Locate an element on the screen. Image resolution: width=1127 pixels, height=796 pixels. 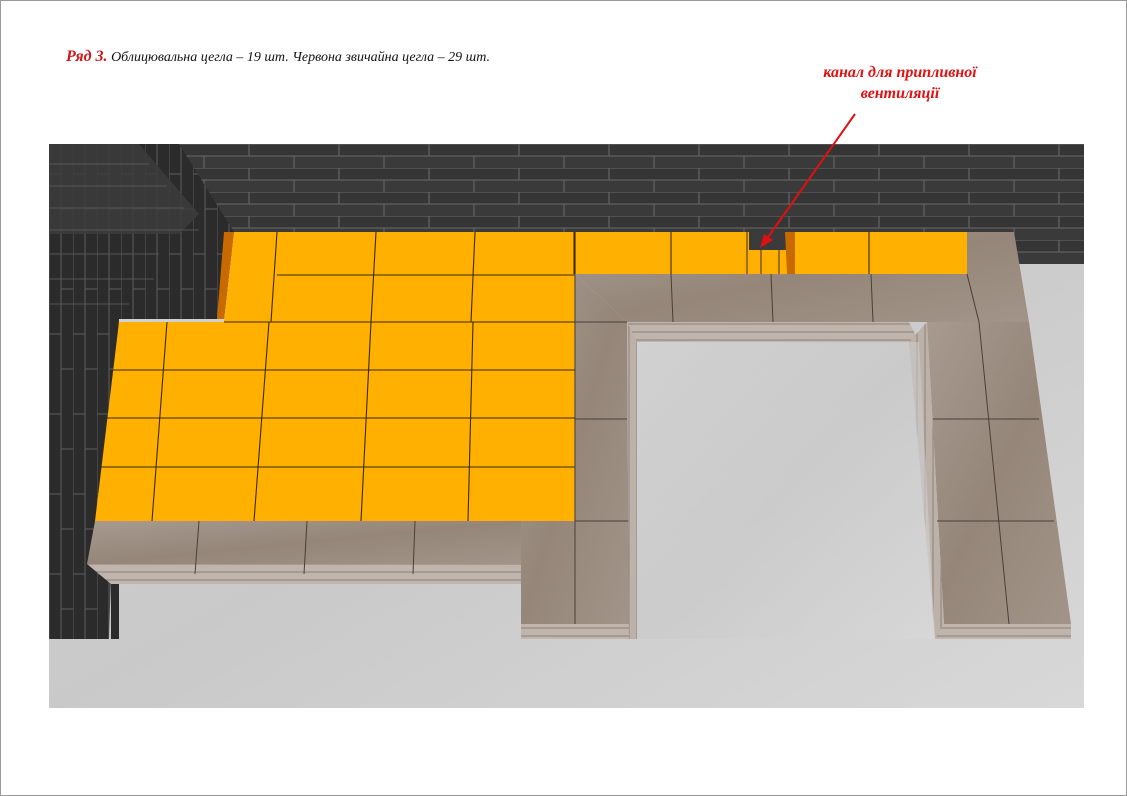
callout-arrow is located at coordinates (808, 180).